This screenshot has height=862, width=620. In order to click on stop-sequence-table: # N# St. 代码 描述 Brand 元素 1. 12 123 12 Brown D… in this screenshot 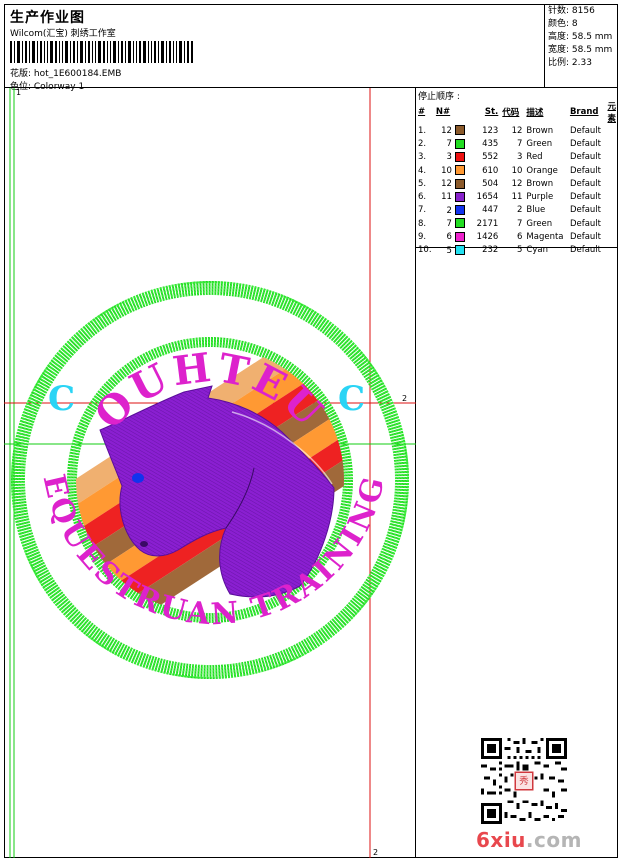, I will do `click(517, 178)`.